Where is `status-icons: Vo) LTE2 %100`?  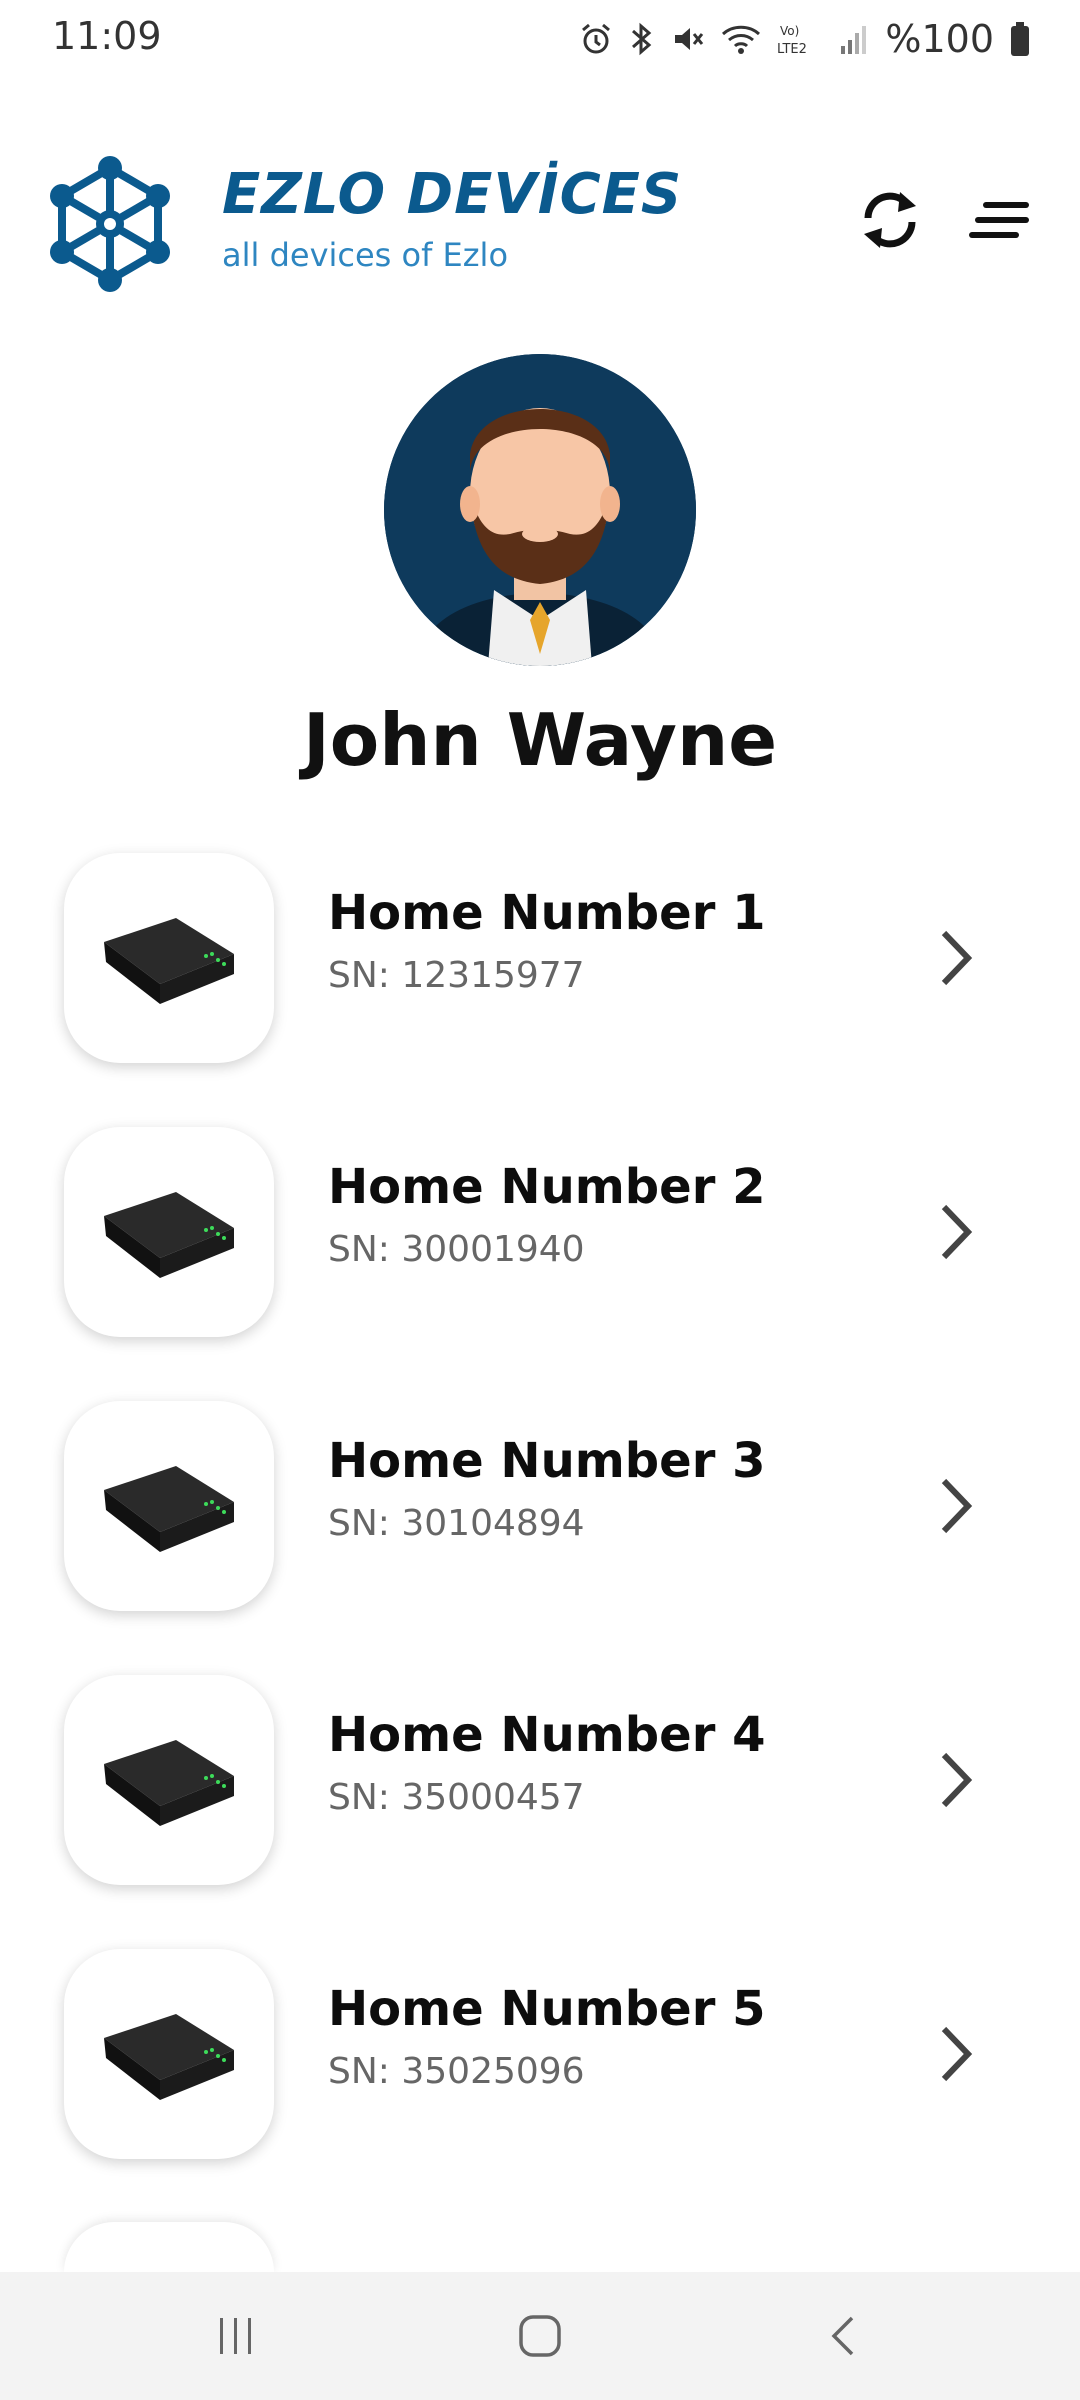 status-icons: Vo) LTE2 %100 is located at coordinates (804, 39).